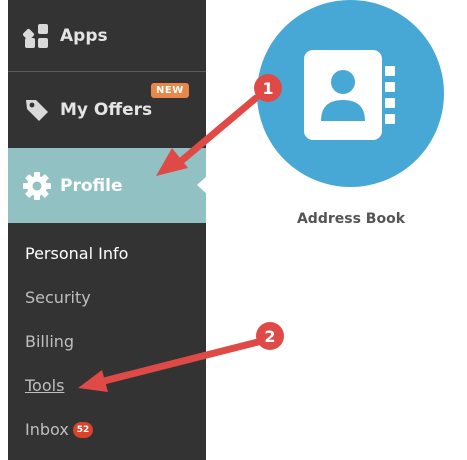 The height and width of the screenshot is (460, 467). What do you see at coordinates (181, 357) in the screenshot?
I see `callout-arrow-2: 2` at bounding box center [181, 357].